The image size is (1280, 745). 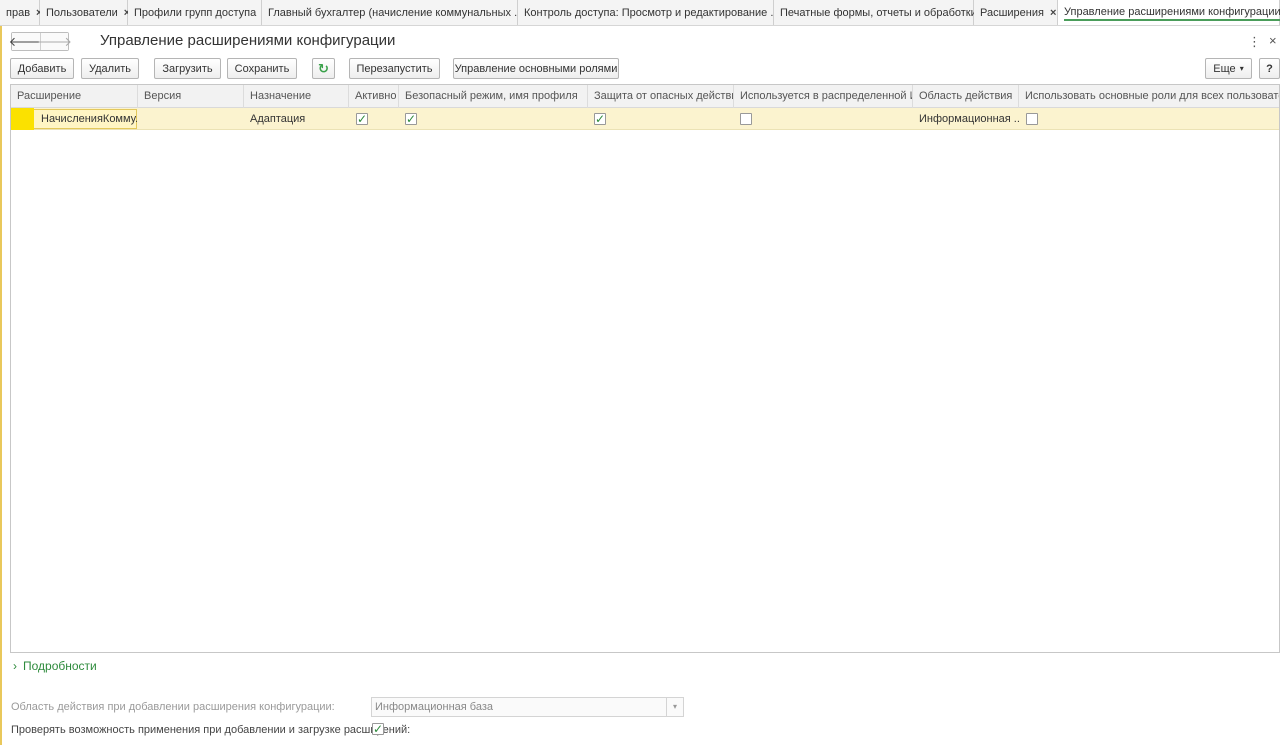 What do you see at coordinates (26, 41) in the screenshot?
I see `back-arrow-icon: 🡐` at bounding box center [26, 41].